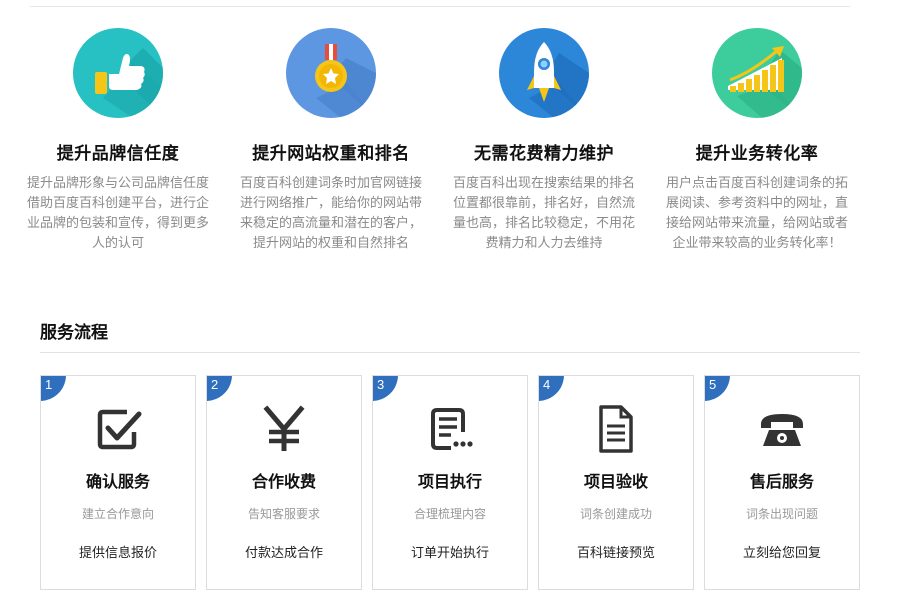 This screenshot has width=900, height=600. What do you see at coordinates (284, 429) in the screenshot?
I see `yen-icon` at bounding box center [284, 429].